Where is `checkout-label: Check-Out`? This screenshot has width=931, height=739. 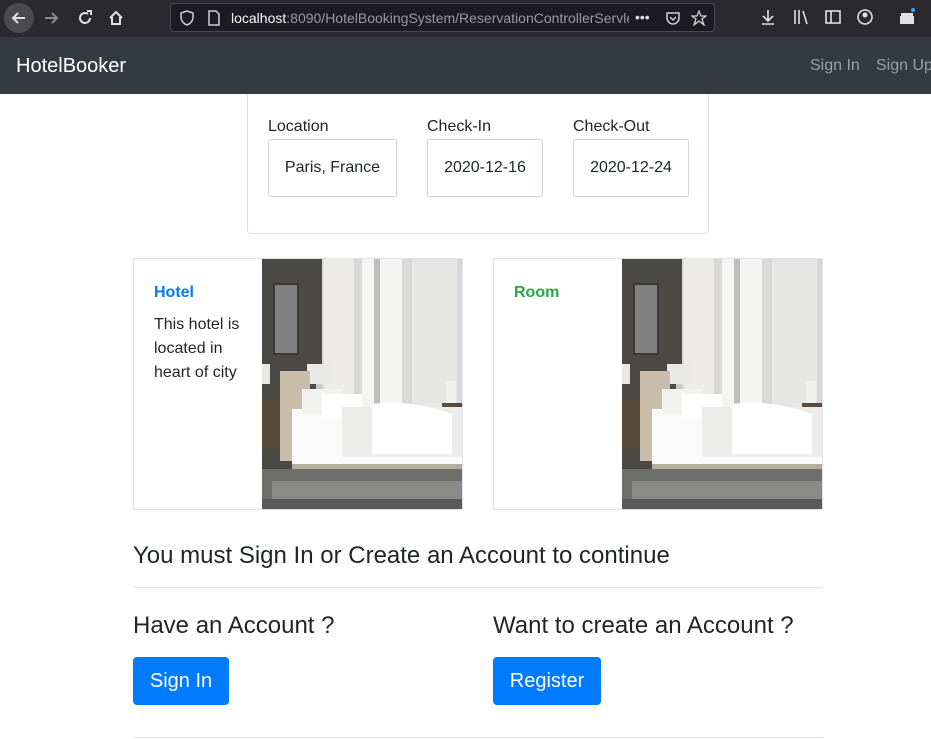 checkout-label: Check-Out is located at coordinates (611, 126).